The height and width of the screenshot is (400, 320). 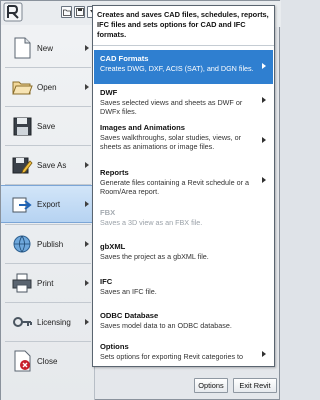 I want to click on menu-item-print: Print, so click(x=48, y=283).